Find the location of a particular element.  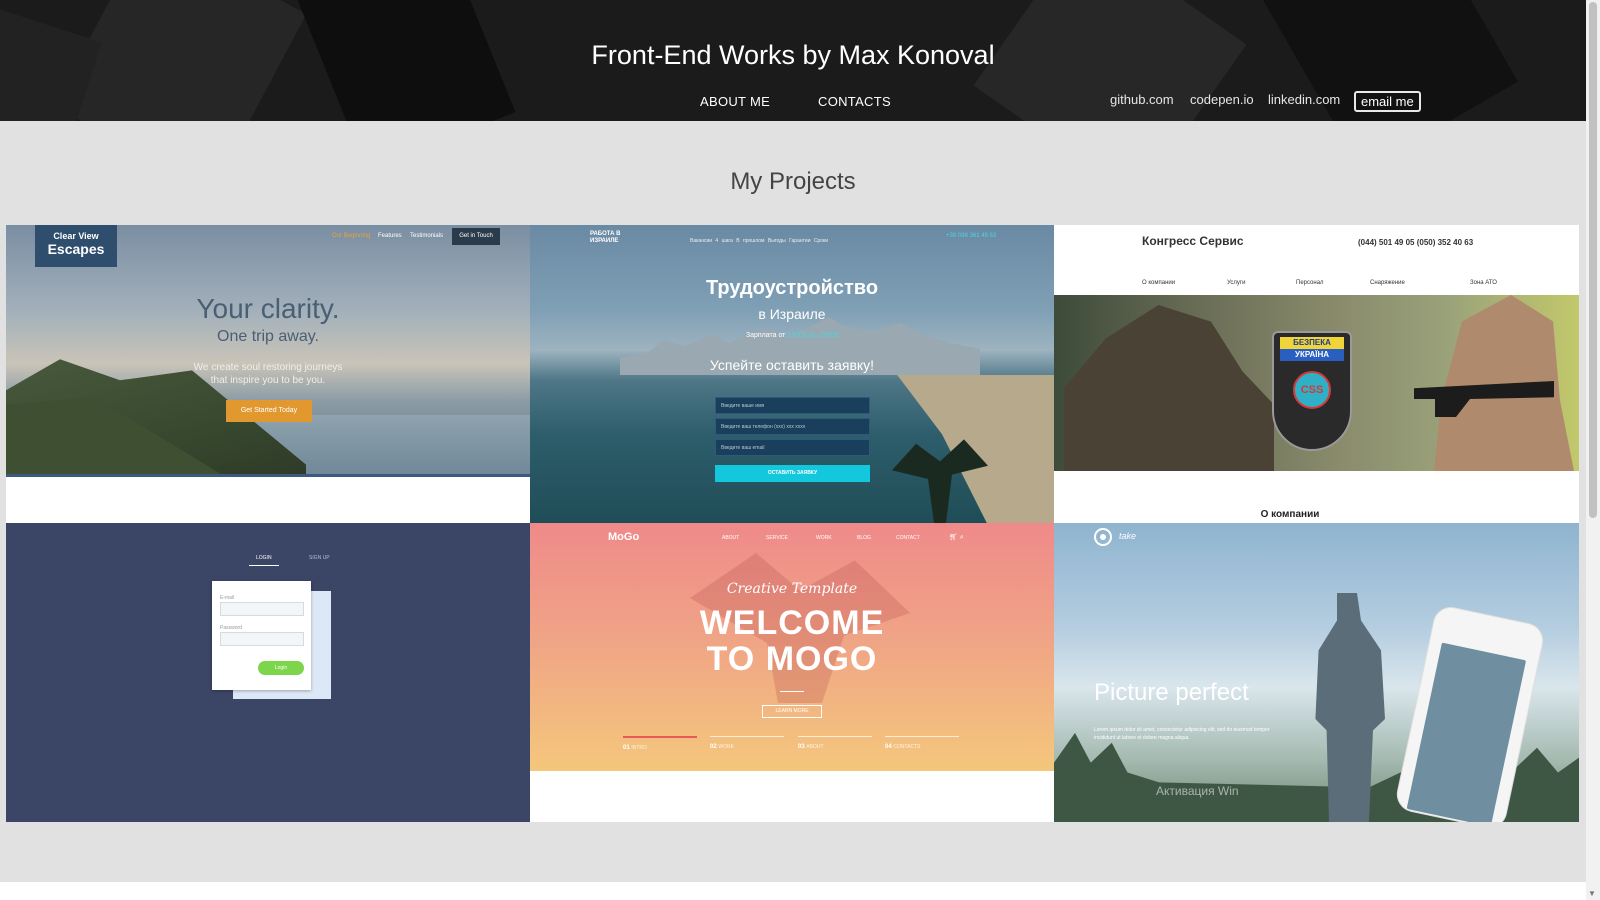

thumb-salary: Зарплата от 1500$ до 2500$ is located at coordinates (792, 335).